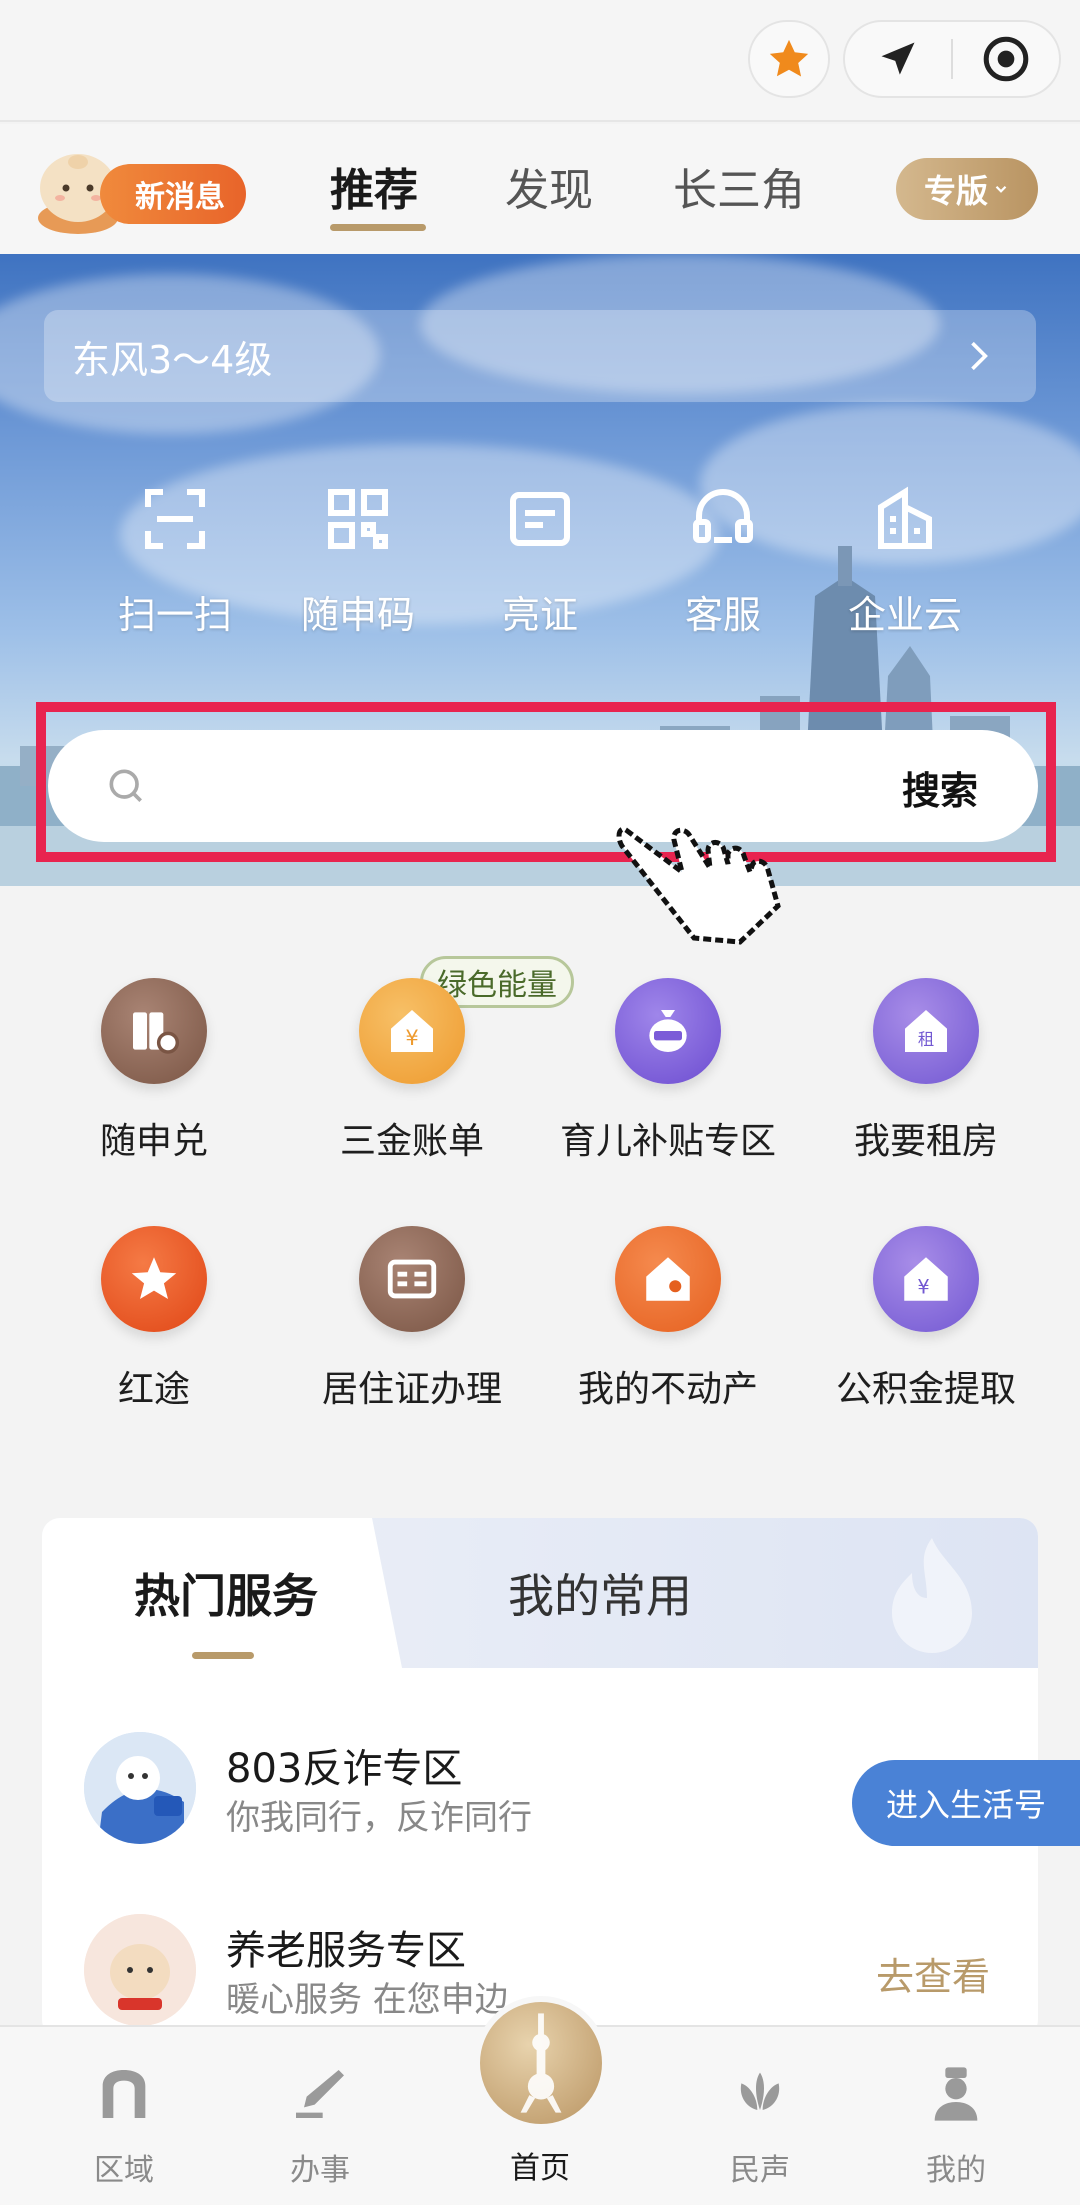 The image size is (1080, 2205). I want to click on edition-label: 专版, so click(955, 191).